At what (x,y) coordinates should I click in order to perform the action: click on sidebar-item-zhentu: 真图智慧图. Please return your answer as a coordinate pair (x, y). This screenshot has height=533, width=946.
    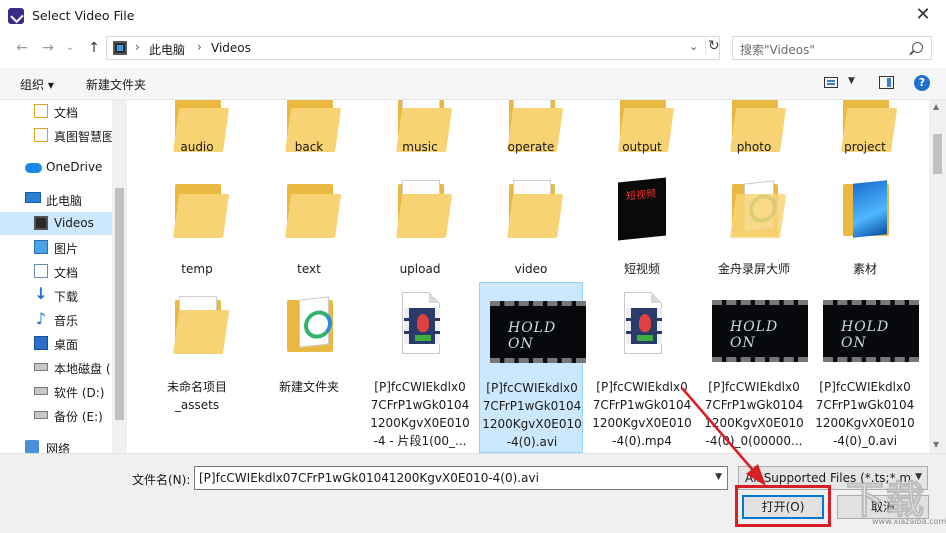
    Looking at the image, I should click on (57, 135).